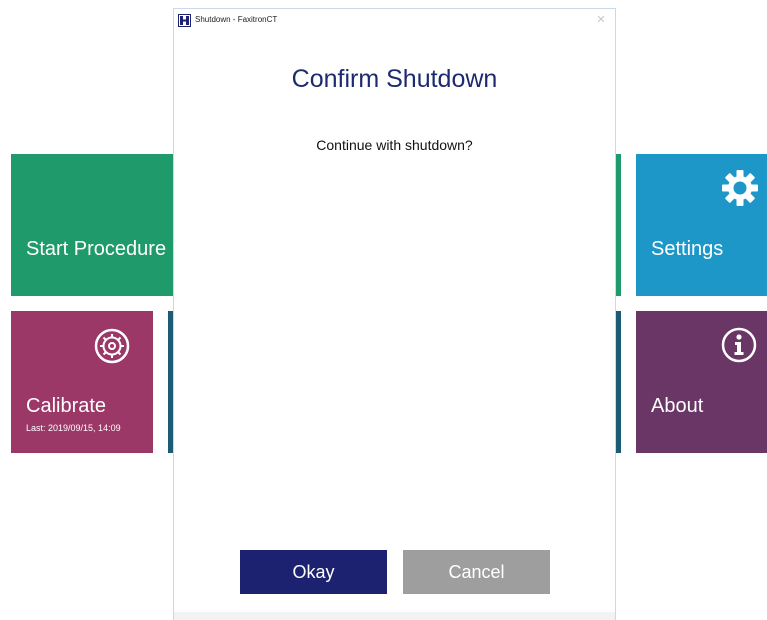 The width and height of the screenshot is (767, 620). What do you see at coordinates (701, 225) in the screenshot?
I see `settings-tile: Settings` at bounding box center [701, 225].